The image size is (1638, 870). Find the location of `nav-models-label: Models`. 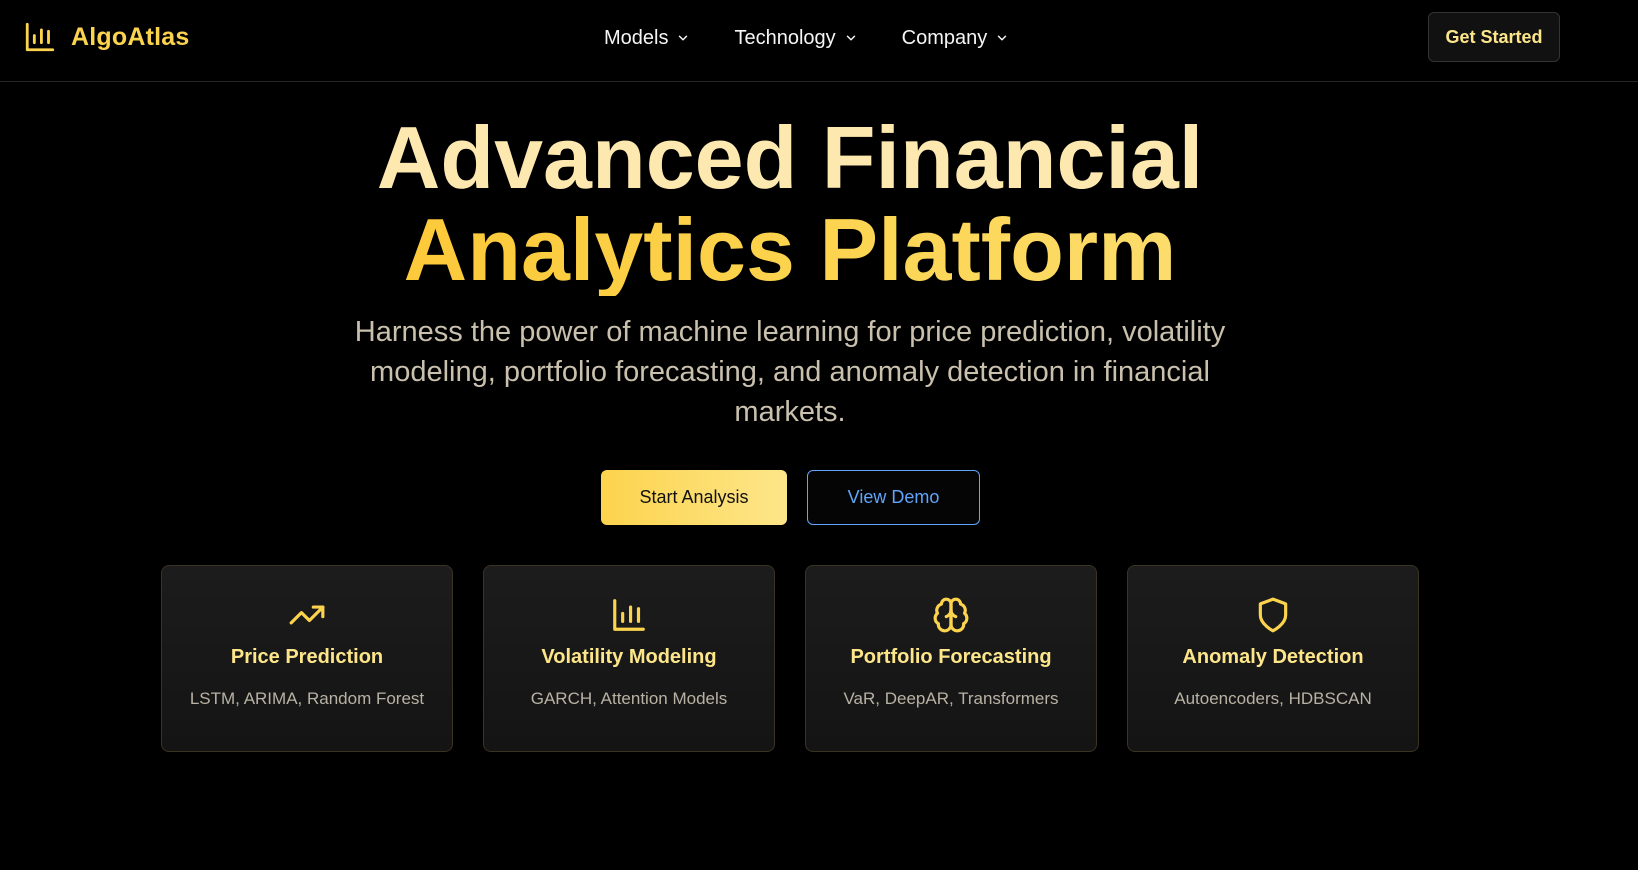

nav-models-label: Models is located at coordinates (636, 37).